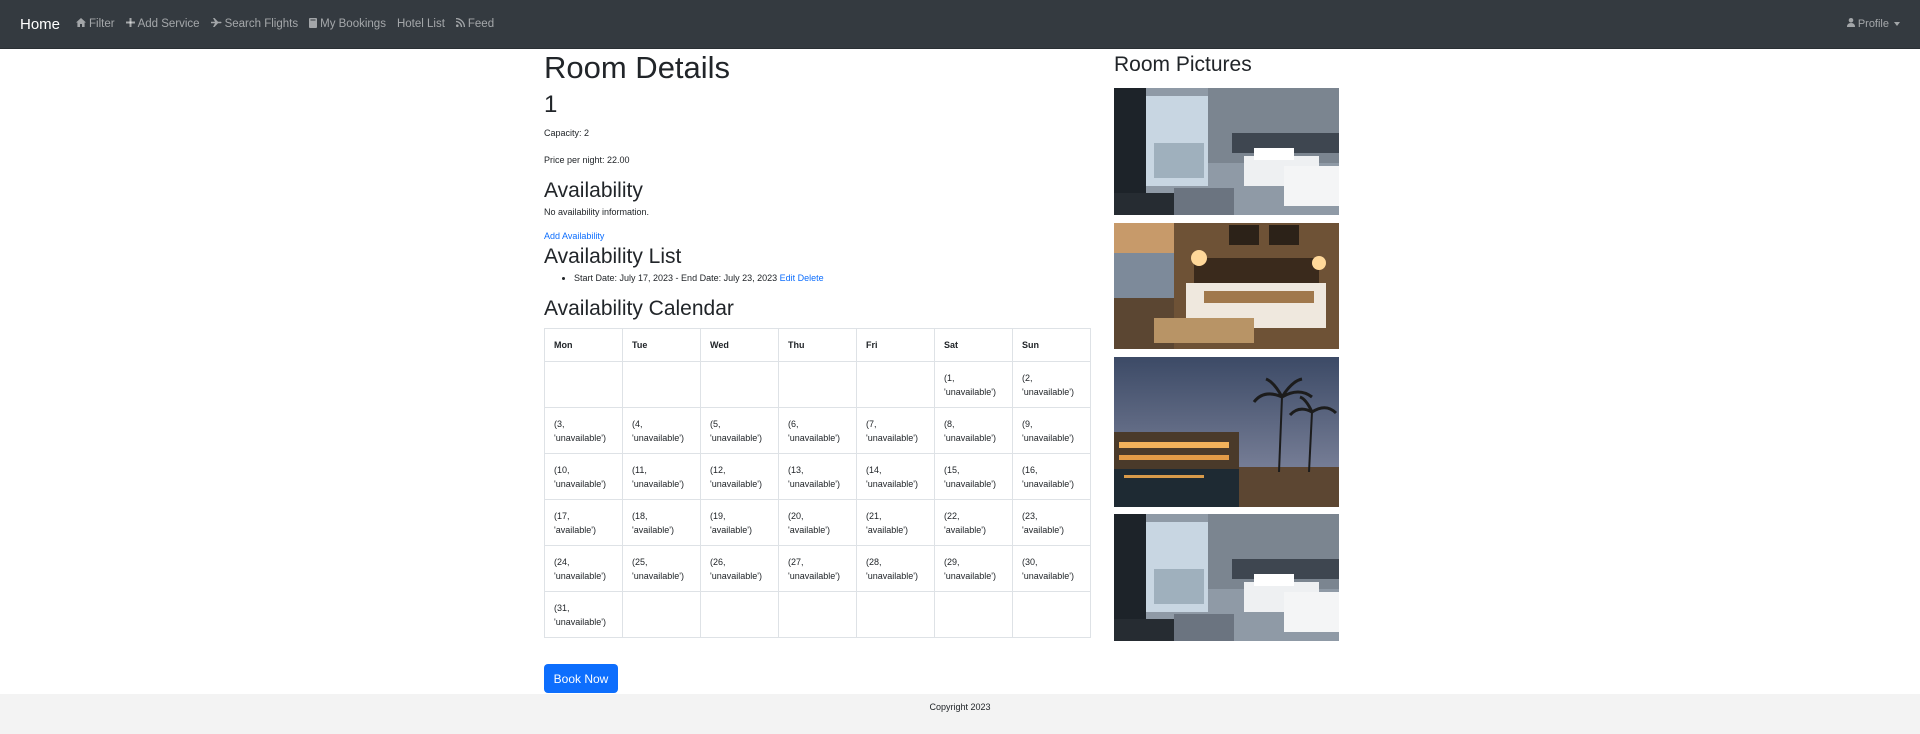  I want to click on nav-hotel-list-label: Hotel List, so click(420, 24).